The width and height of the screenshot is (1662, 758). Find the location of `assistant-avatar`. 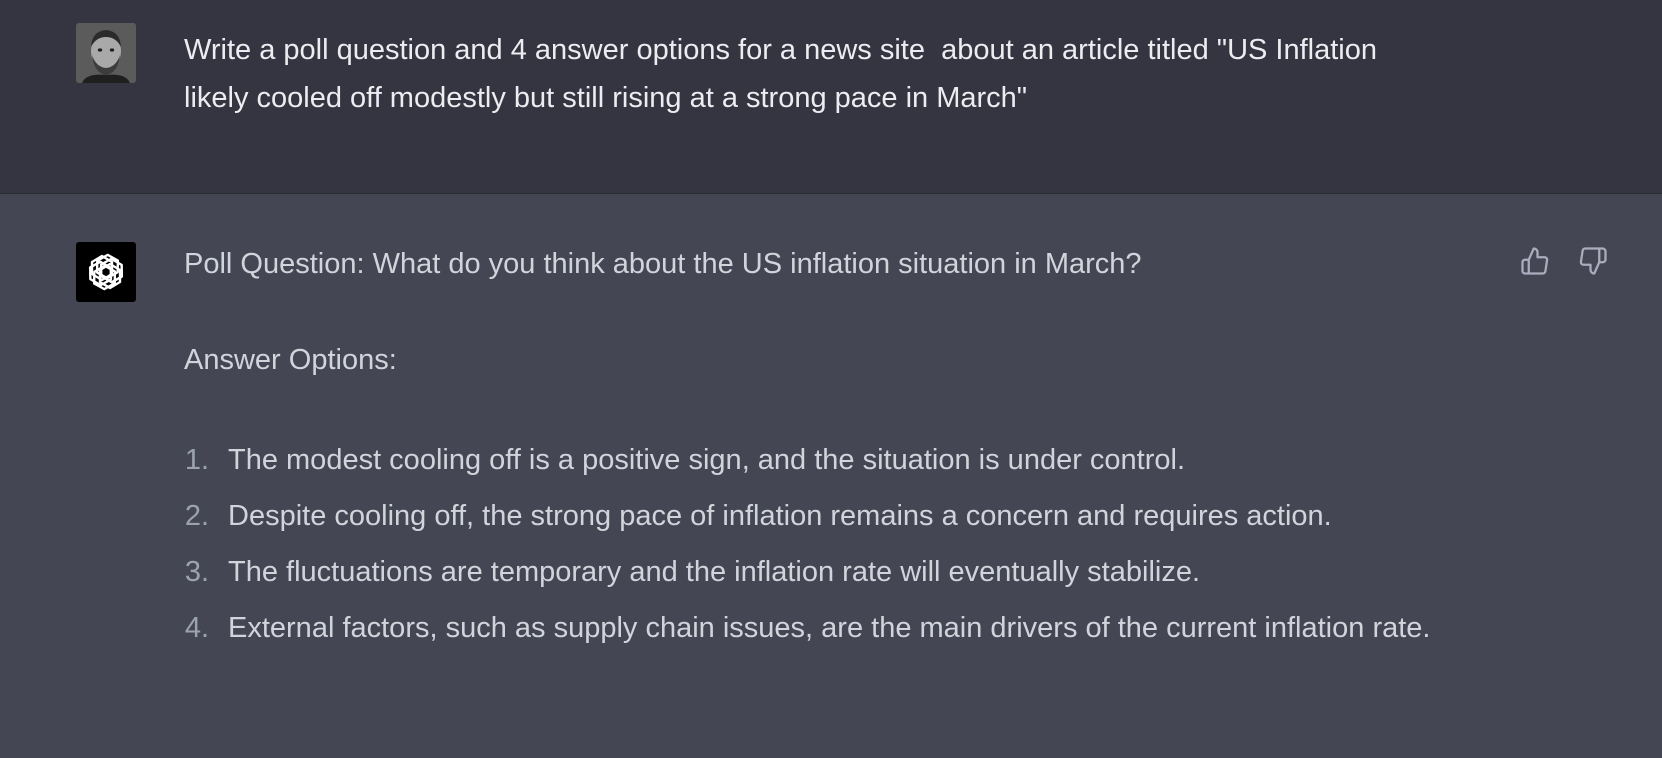

assistant-avatar is located at coordinates (106, 272).